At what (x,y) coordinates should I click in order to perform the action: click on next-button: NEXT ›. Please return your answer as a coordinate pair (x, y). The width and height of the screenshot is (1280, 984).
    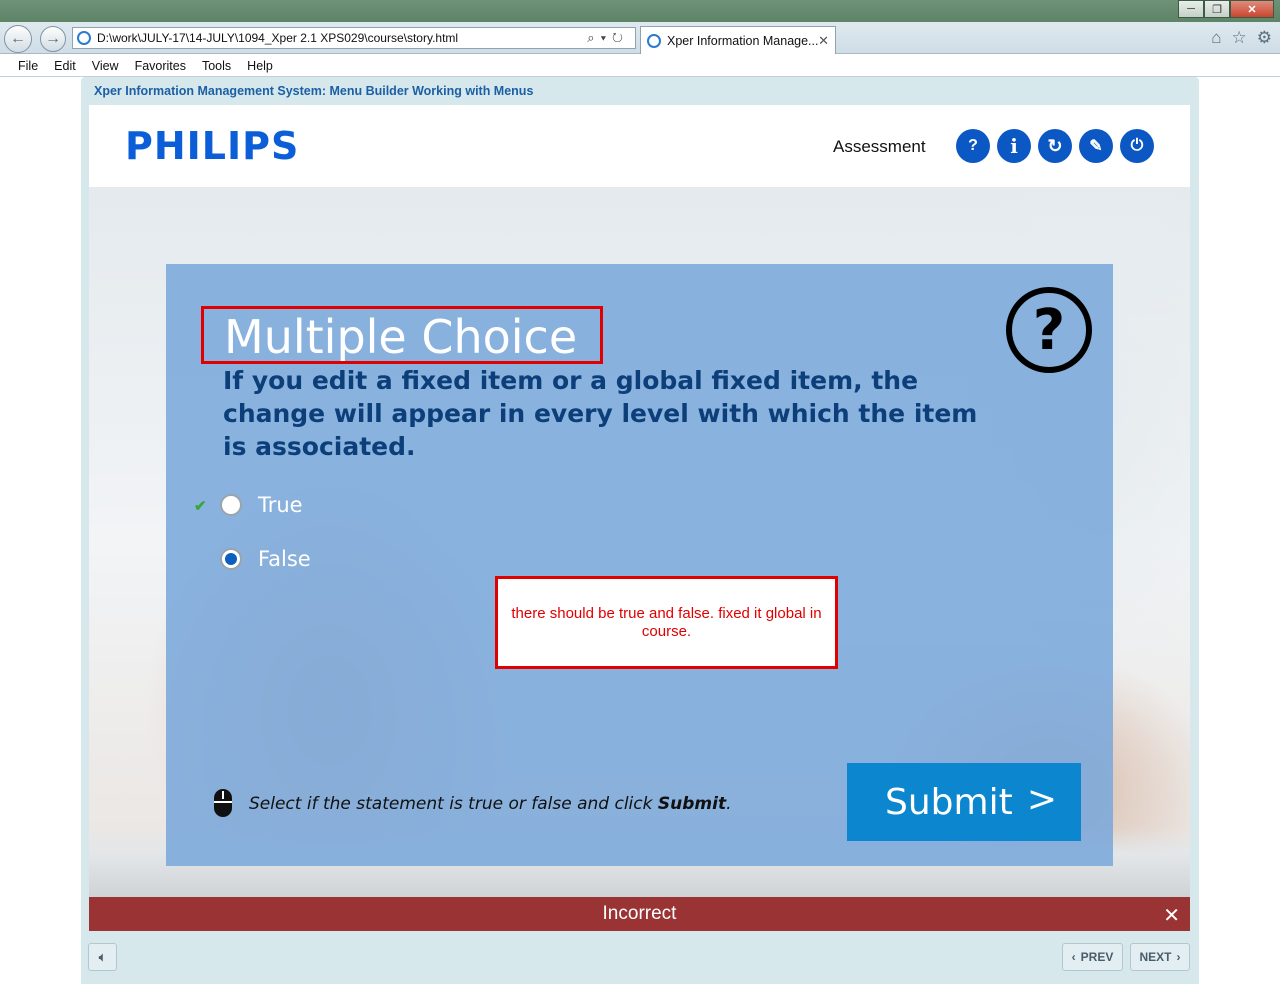
    Looking at the image, I should click on (1160, 957).